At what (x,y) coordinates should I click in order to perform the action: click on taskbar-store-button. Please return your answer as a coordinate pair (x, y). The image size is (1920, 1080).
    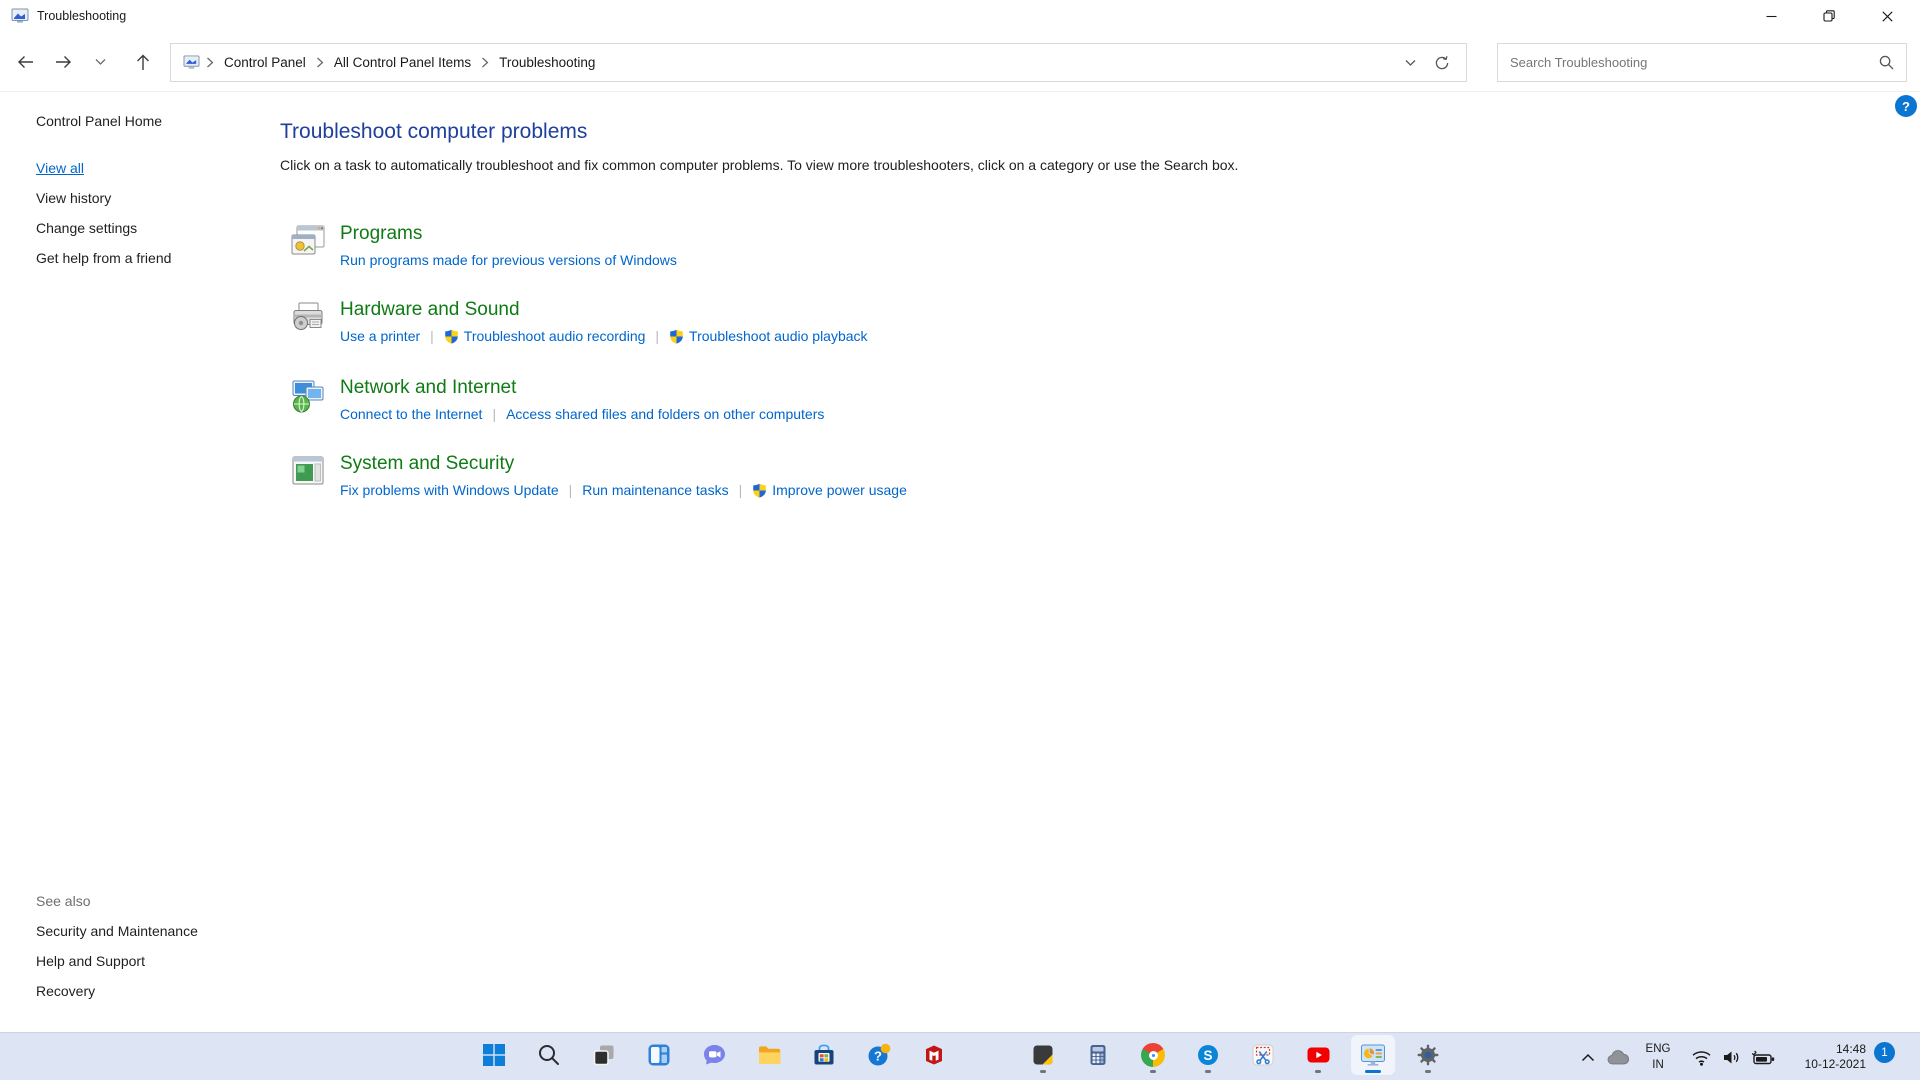
    Looking at the image, I should click on (824, 1055).